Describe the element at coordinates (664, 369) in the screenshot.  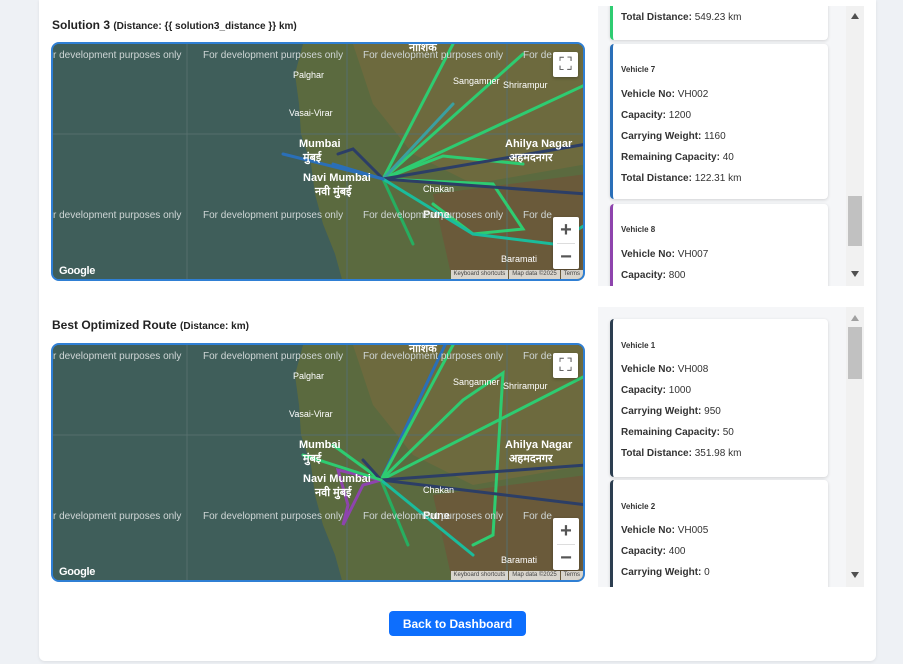
I see `vehicle-no-row: Vehicle No: VH008` at that location.